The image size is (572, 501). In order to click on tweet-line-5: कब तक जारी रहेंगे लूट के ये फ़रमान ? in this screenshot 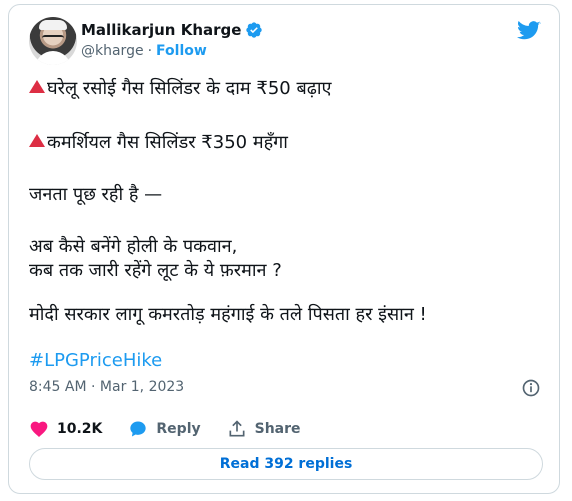, I will do `click(155, 270)`.